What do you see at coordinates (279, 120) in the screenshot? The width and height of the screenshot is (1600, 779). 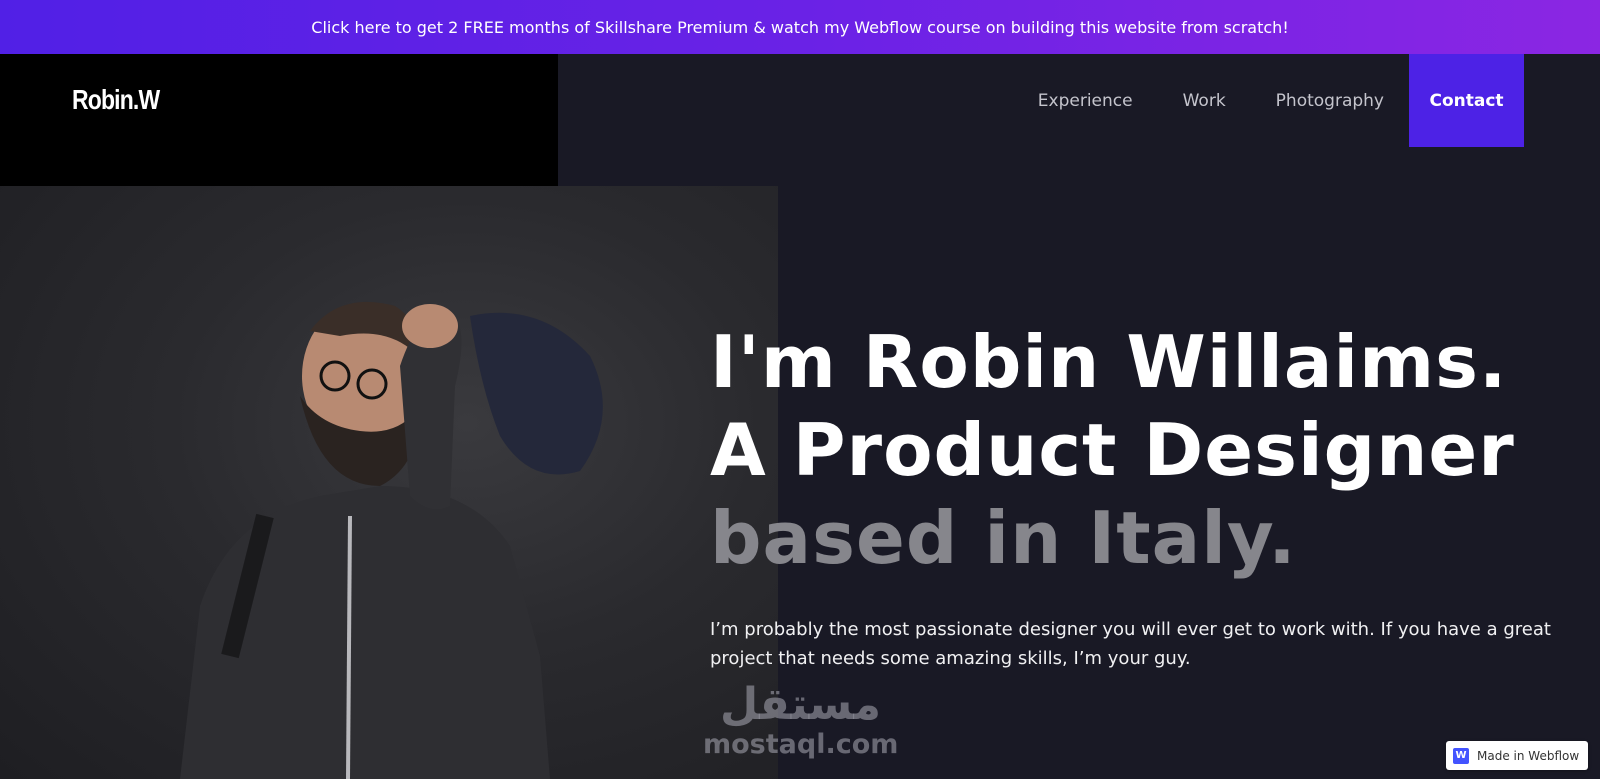 I see `logo-block: Robin.W` at bounding box center [279, 120].